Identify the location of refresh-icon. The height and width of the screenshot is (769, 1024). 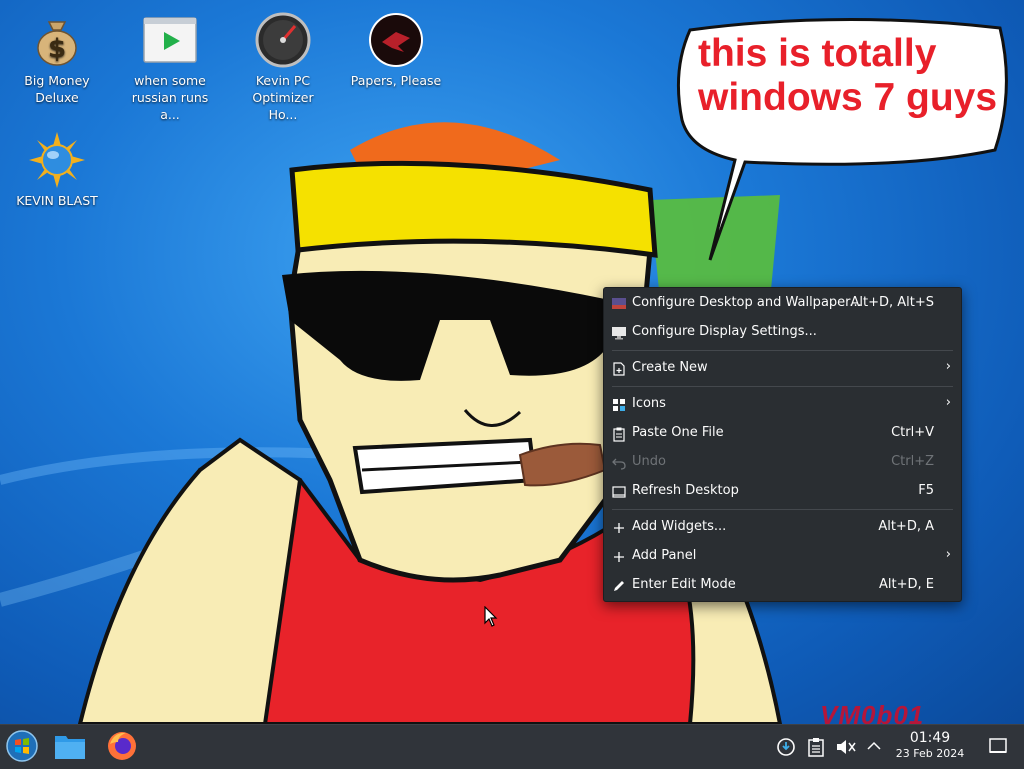
(619, 492).